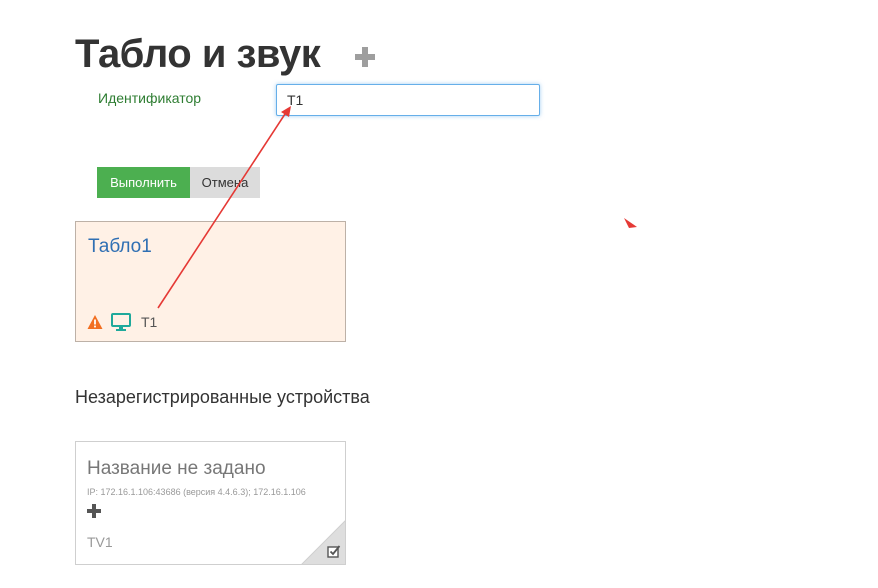 This screenshot has height=588, width=878. What do you see at coordinates (198, 54) in the screenshot?
I see `page-title: Табло и звук` at bounding box center [198, 54].